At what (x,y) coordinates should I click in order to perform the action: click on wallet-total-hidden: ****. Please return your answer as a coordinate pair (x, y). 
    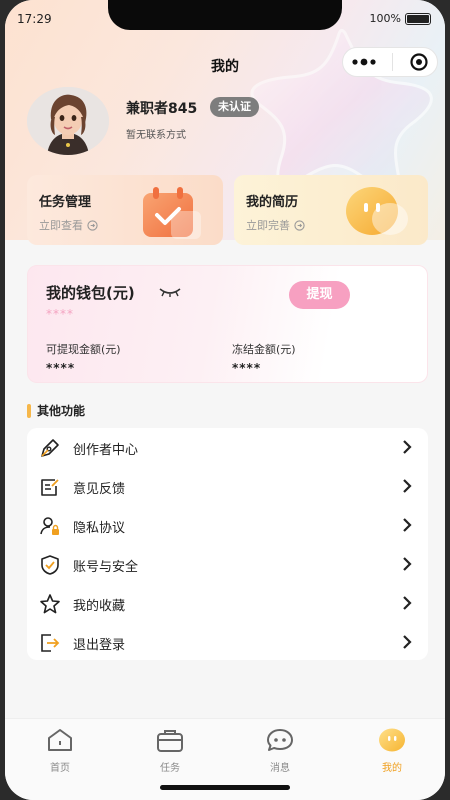
    Looking at the image, I should click on (60, 314).